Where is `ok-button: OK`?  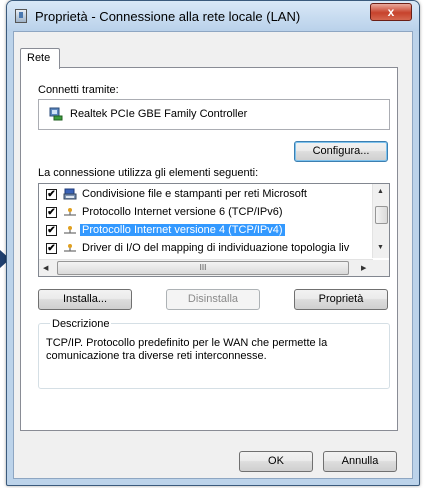 ok-button: OK is located at coordinates (276, 461).